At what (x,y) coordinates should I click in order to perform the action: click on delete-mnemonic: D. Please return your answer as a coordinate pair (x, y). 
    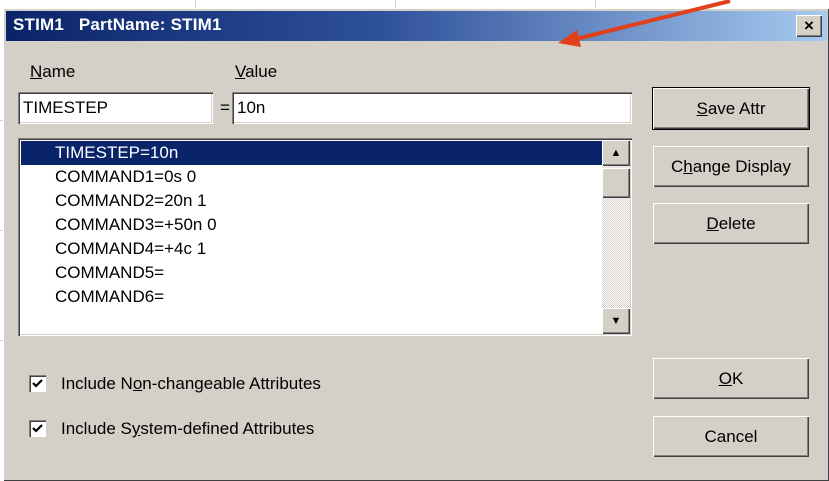
    Looking at the image, I should click on (712, 223).